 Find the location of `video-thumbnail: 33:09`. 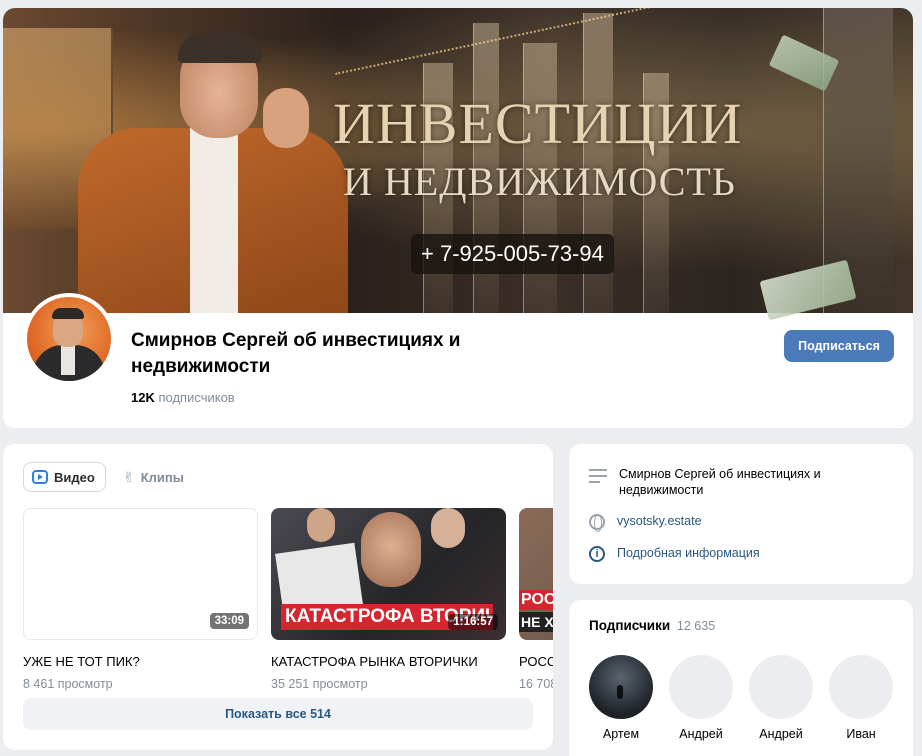

video-thumbnail: 33:09 is located at coordinates (140, 574).